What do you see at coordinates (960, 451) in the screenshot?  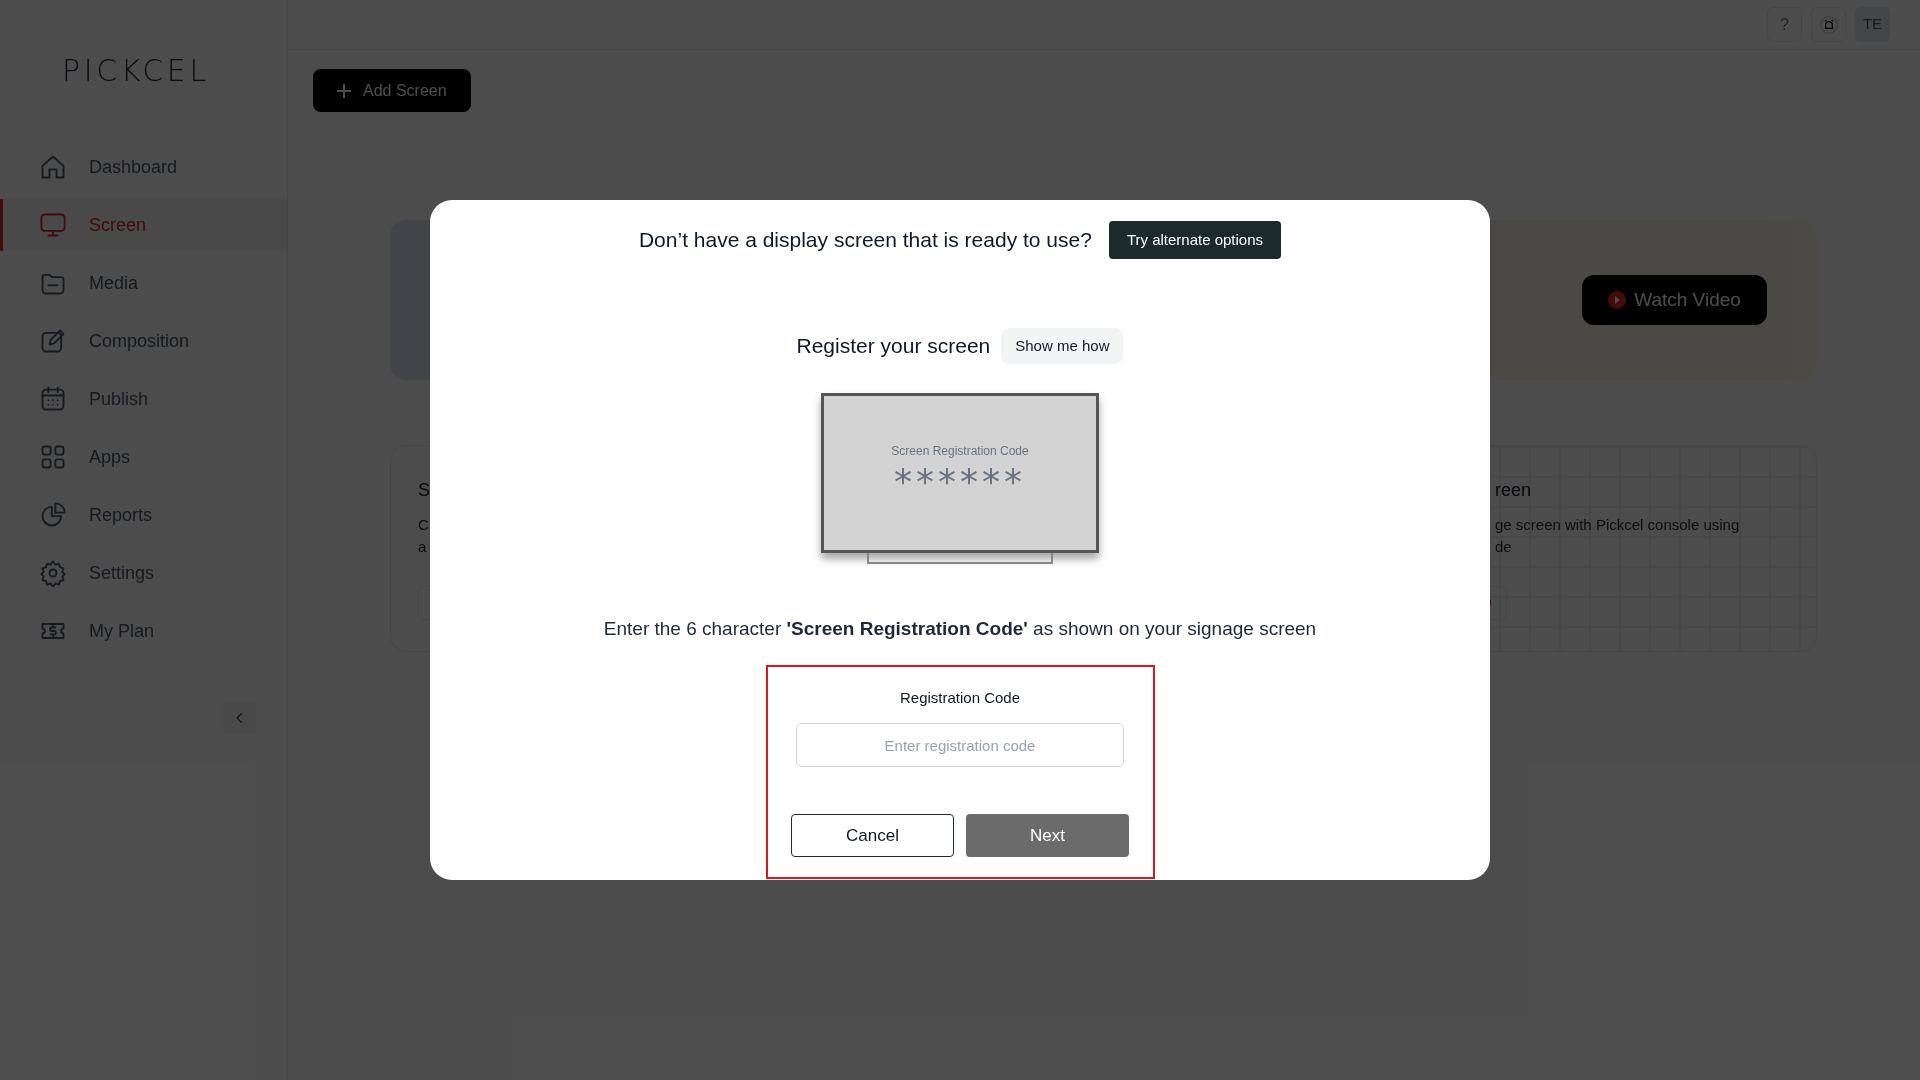 I see `tv-label: Screen Registration Code` at bounding box center [960, 451].